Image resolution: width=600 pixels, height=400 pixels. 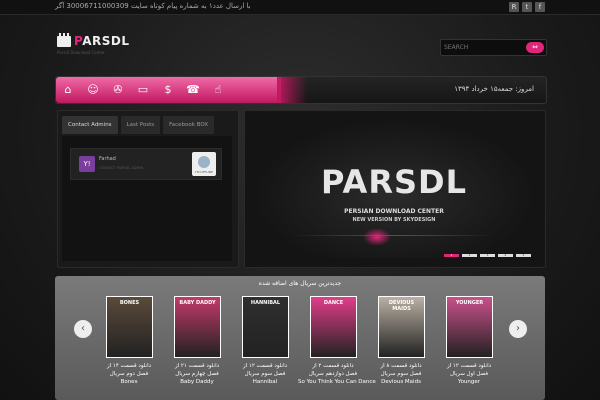 I want to click on facebook-icon: f, so click(x=540, y=7).